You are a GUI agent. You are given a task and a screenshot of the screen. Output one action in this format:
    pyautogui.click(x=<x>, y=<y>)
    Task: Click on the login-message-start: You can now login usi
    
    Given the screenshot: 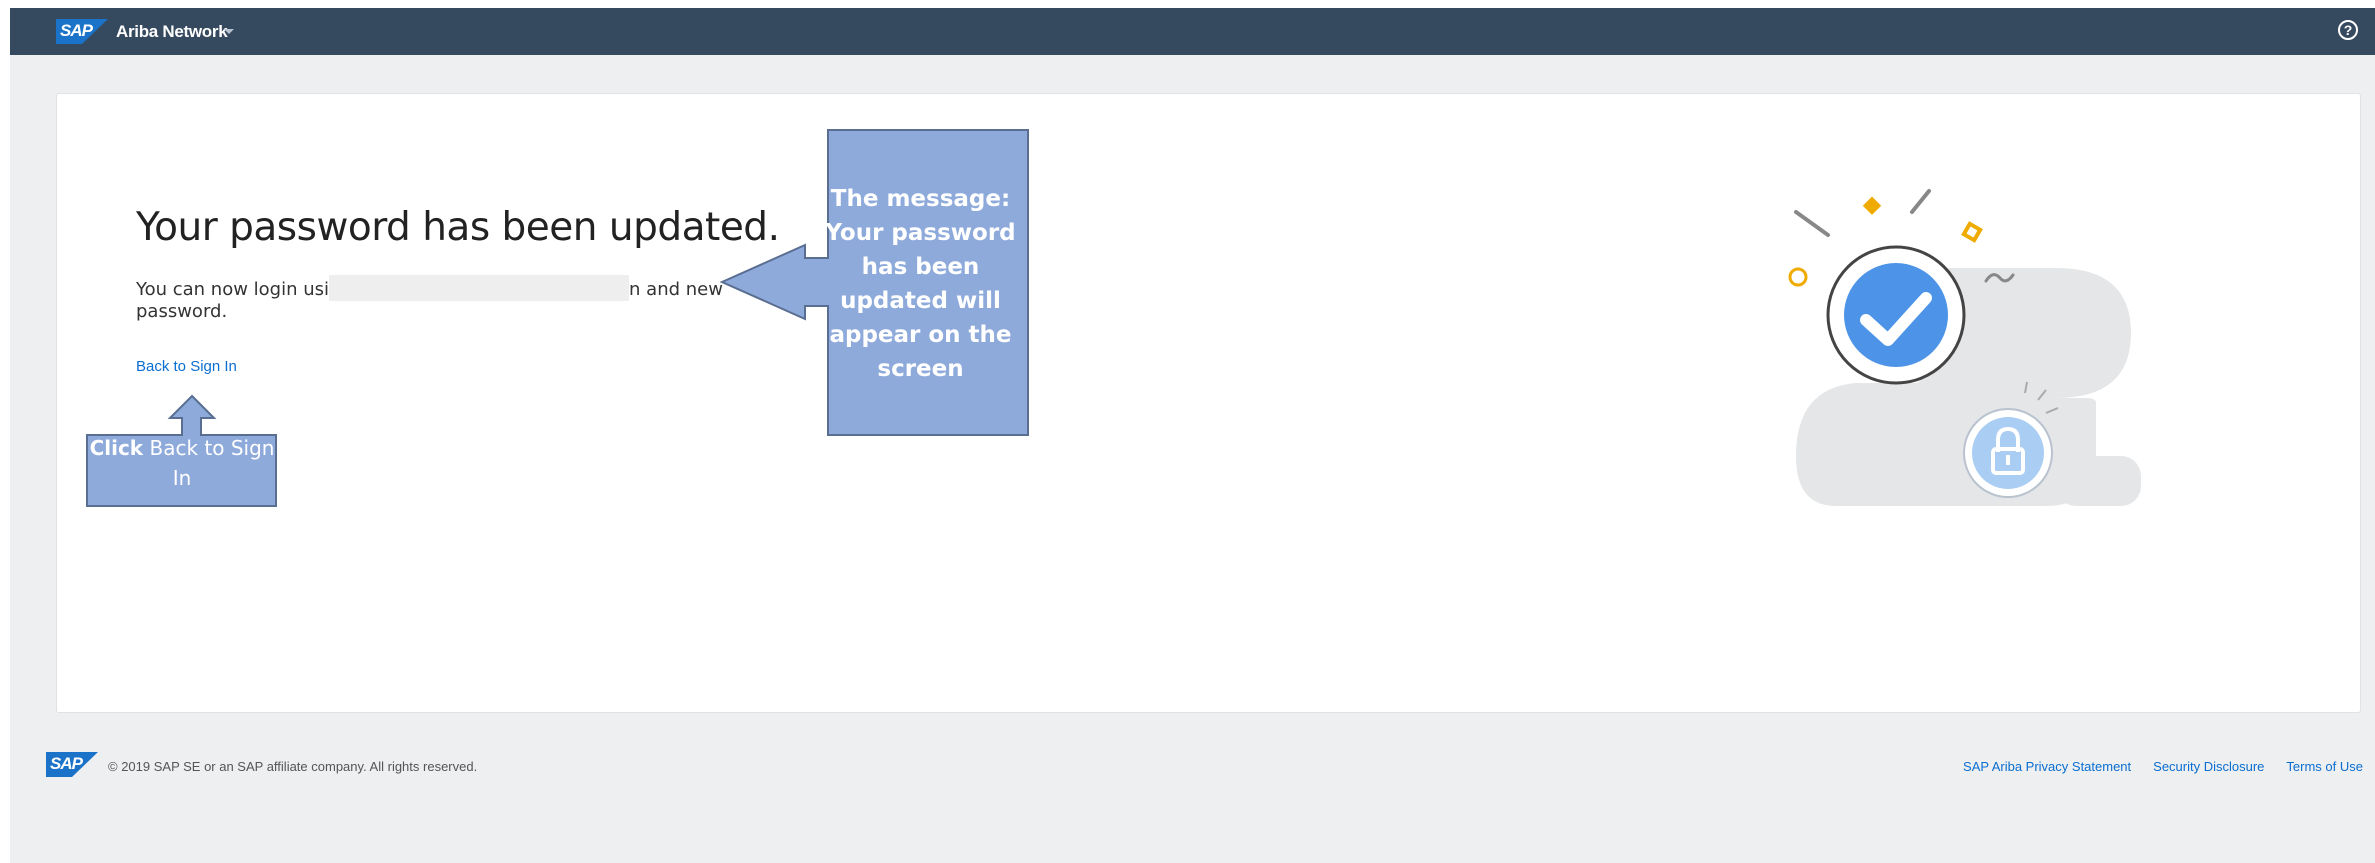 What is the action you would take?
    pyautogui.click(x=233, y=289)
    